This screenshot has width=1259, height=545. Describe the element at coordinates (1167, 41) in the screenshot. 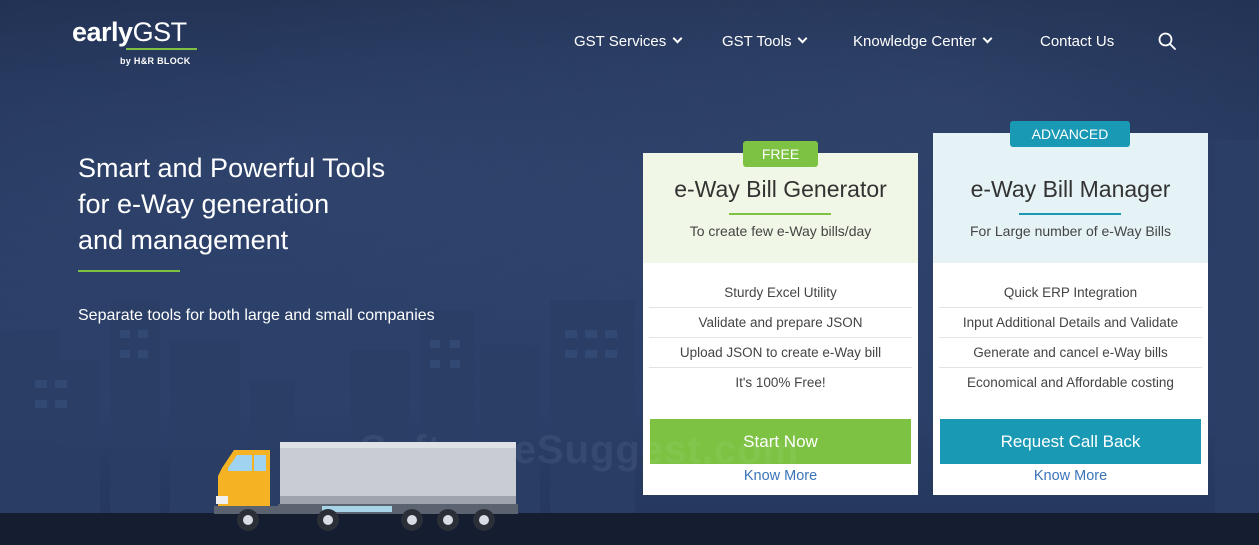

I see `search-icon` at that location.